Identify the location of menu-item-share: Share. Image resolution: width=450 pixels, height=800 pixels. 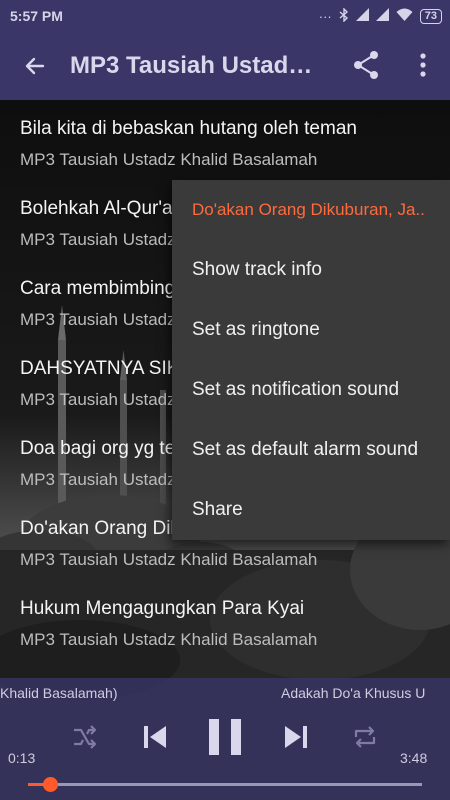
(311, 510).